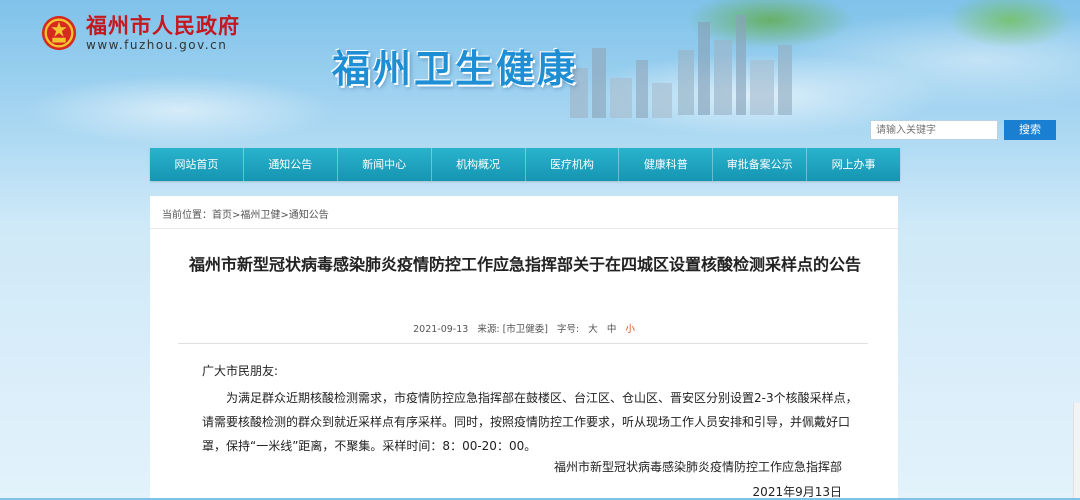  What do you see at coordinates (593, 329) in the screenshot?
I see `font-size-large-link: 大` at bounding box center [593, 329].